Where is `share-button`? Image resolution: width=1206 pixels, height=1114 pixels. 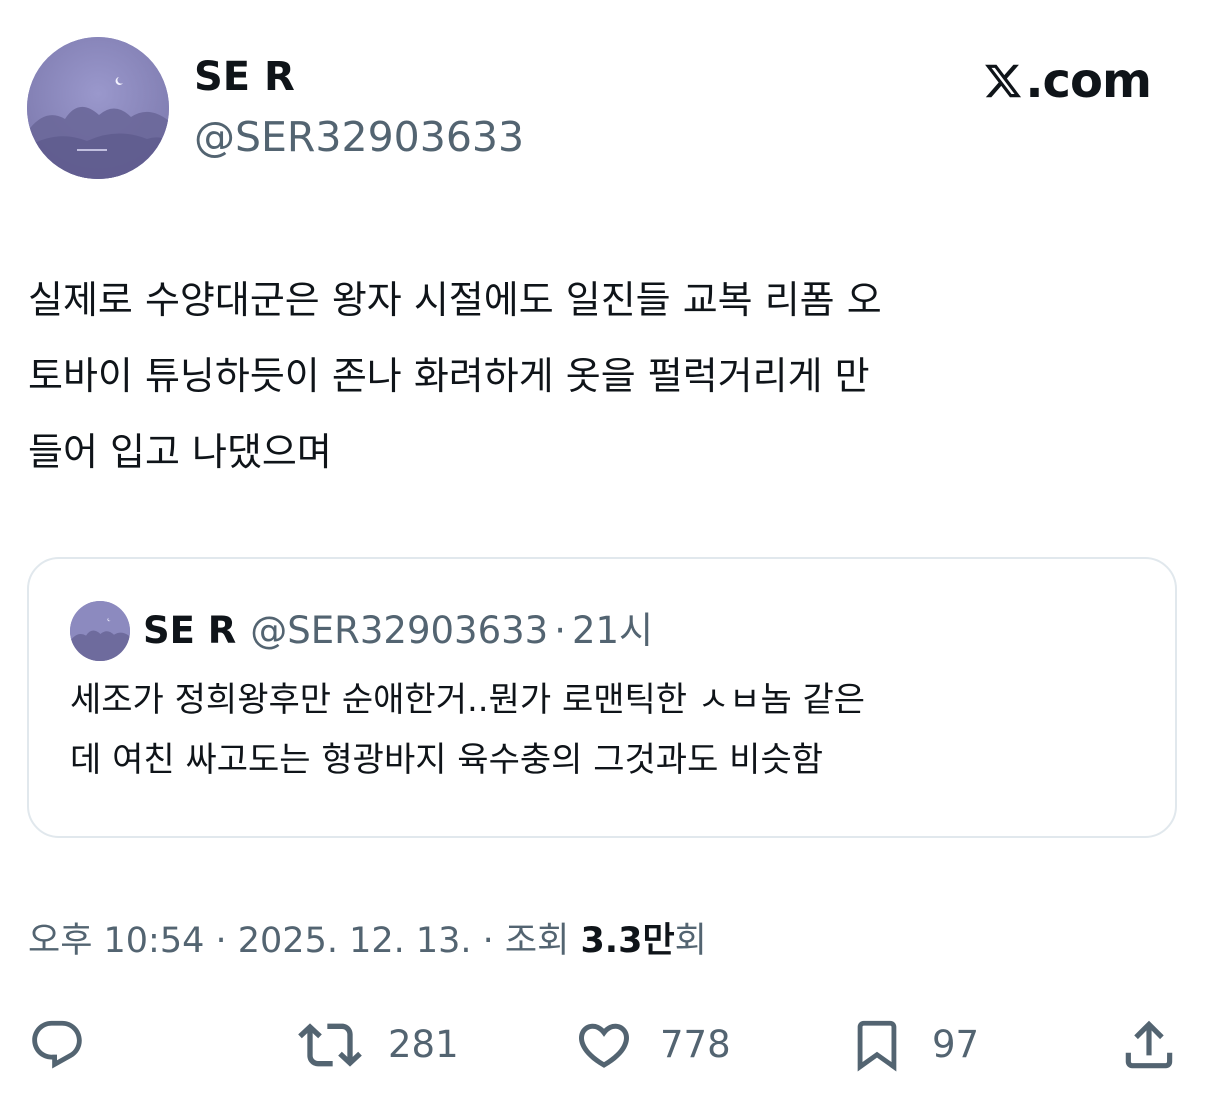
share-button is located at coordinates (1149, 1045).